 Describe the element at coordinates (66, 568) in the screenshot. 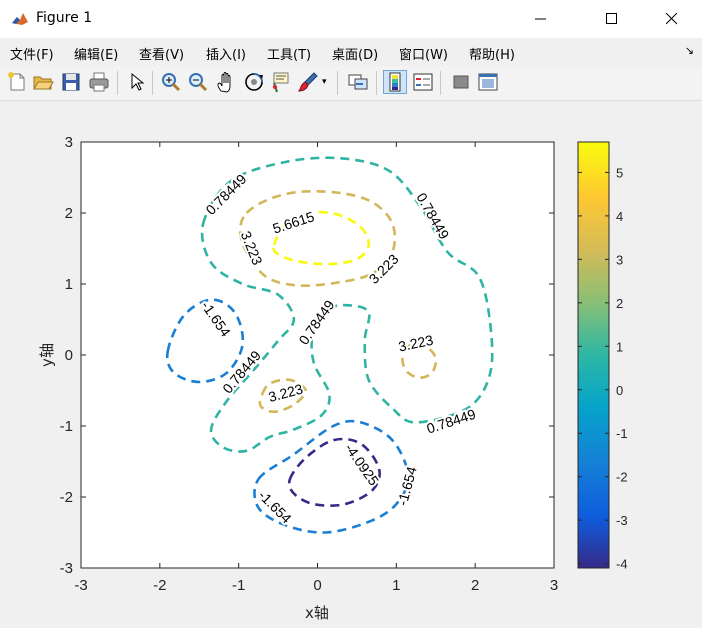

I see `y-tick-label: -3` at that location.